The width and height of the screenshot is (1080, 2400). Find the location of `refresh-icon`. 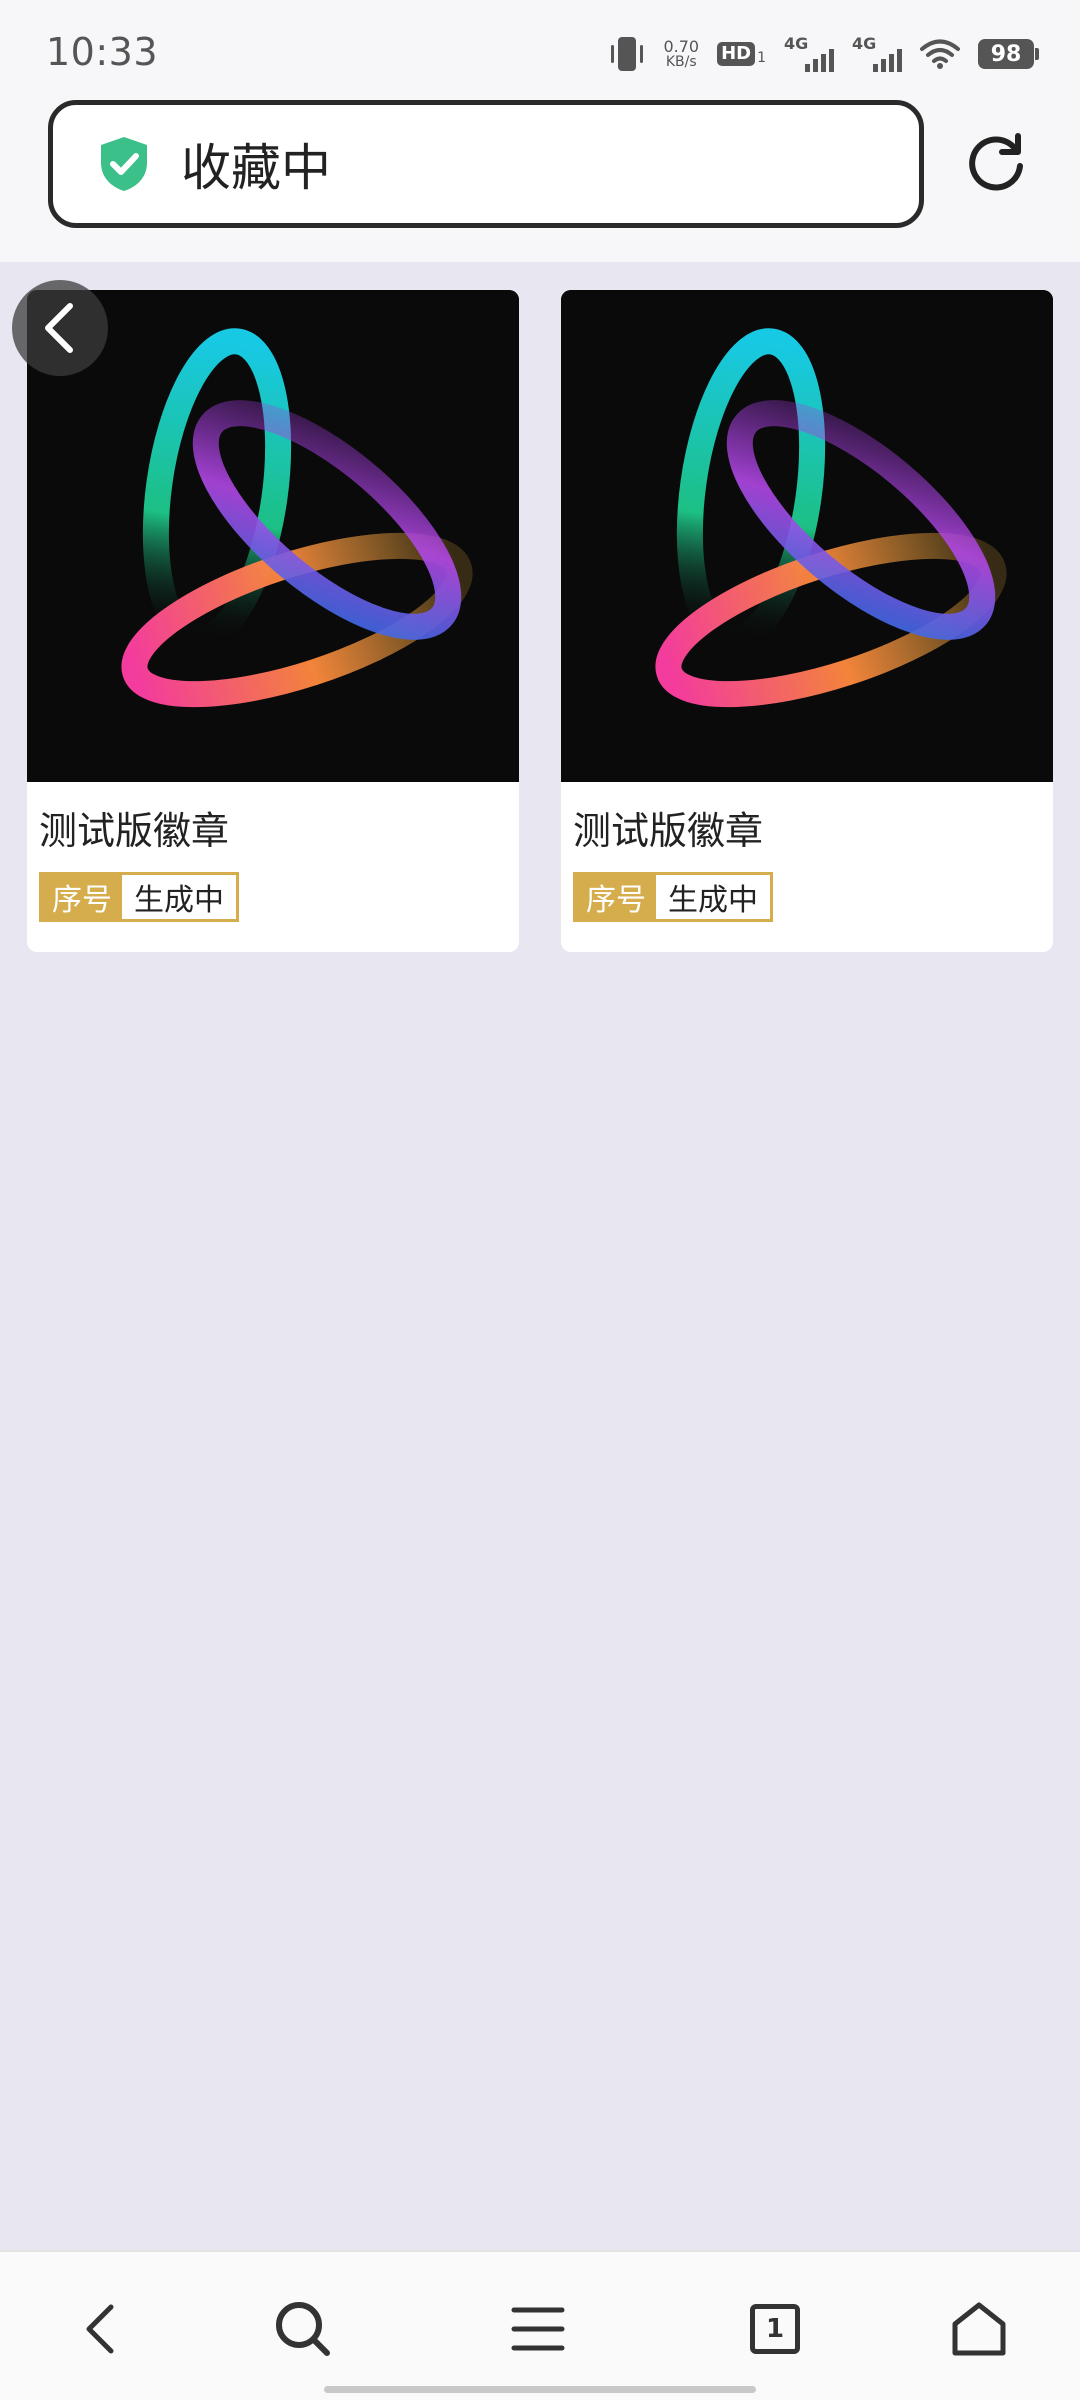

refresh-icon is located at coordinates (996, 162).